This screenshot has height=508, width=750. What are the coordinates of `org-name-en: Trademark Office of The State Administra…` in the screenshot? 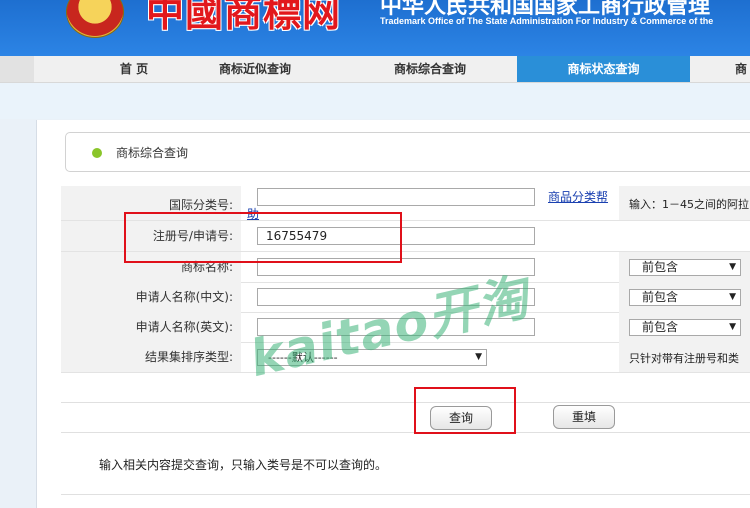 It's located at (547, 21).